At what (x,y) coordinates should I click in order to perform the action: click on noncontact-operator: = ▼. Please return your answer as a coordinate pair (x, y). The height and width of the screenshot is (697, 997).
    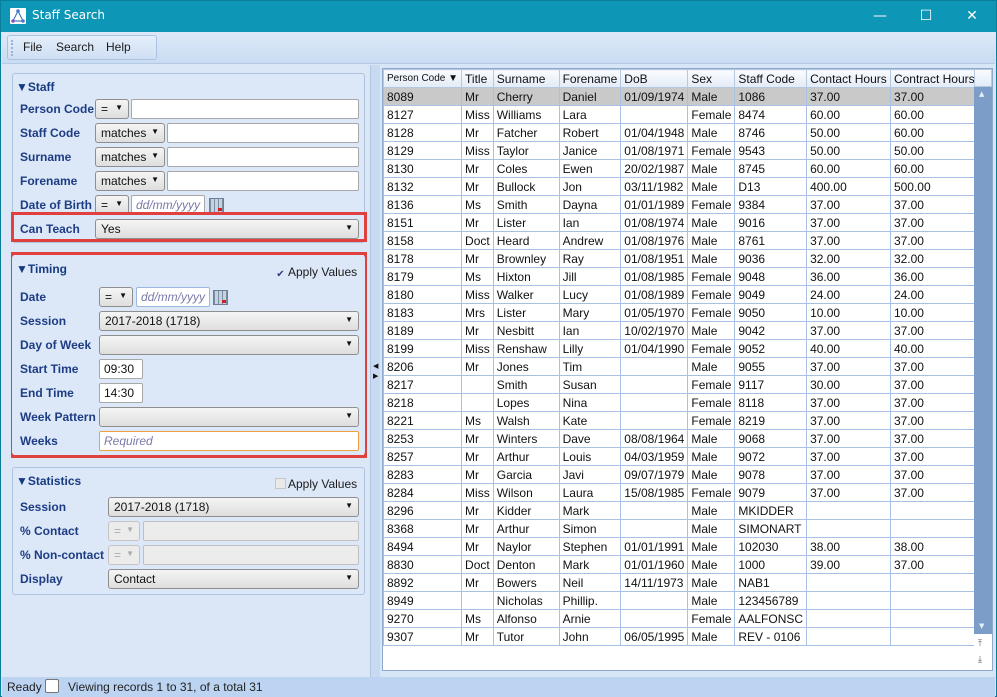
    Looking at the image, I should click on (124, 555).